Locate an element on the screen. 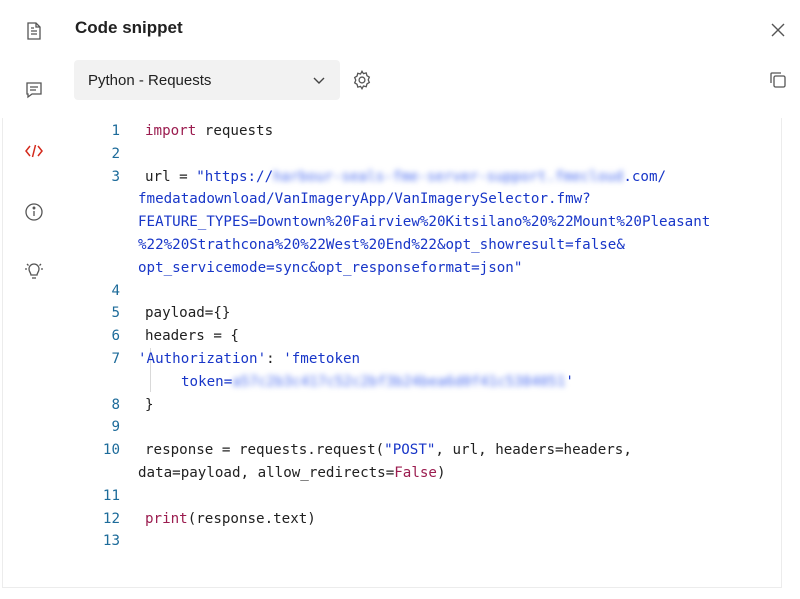 The height and width of the screenshot is (599, 800). code-line: data=payload, allow_redirects=False) is located at coordinates (438, 473).